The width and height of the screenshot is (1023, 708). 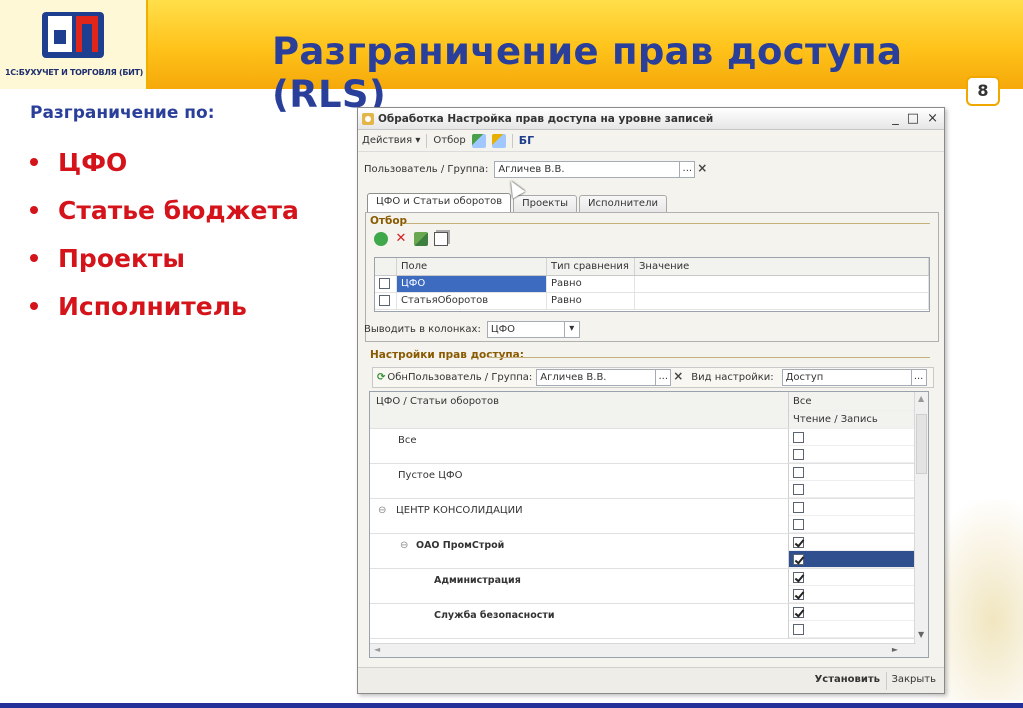 I want to click on tab-executors: Исполнители, so click(x=623, y=204).